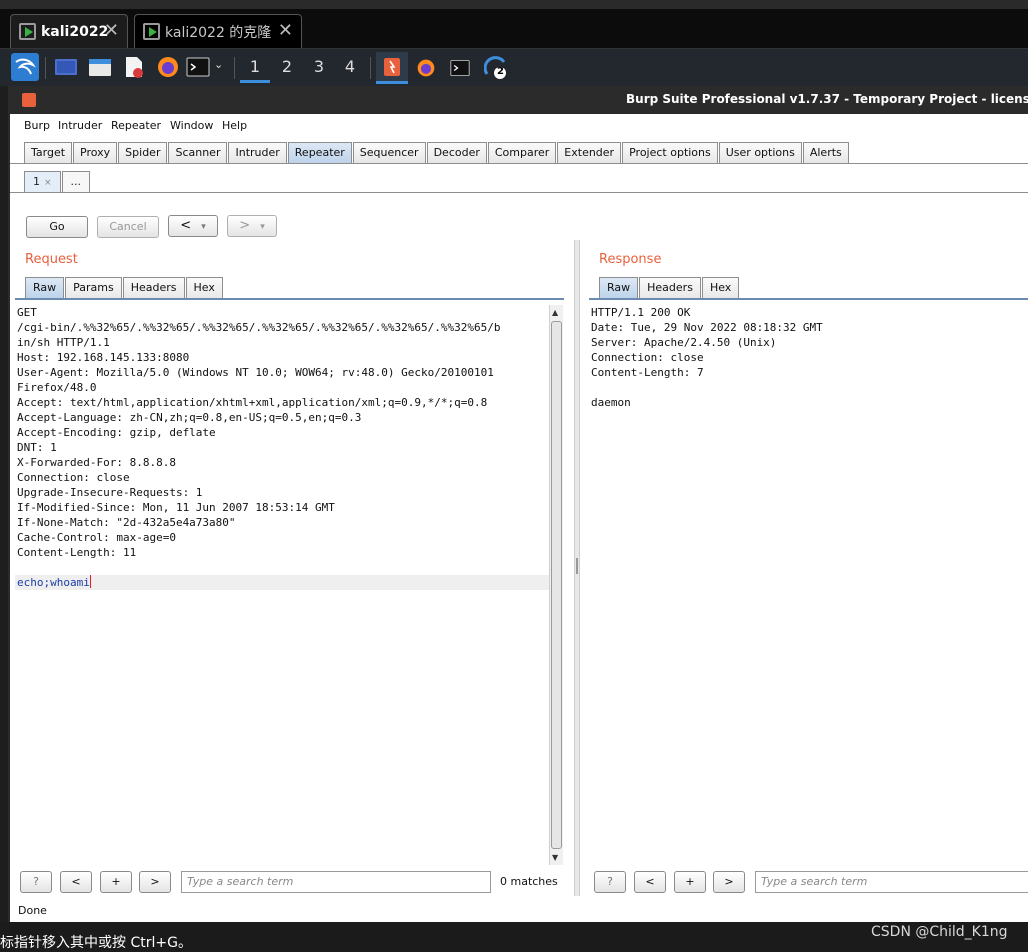 This screenshot has height=952, width=1028. I want to click on tab-extender: Extender, so click(589, 153).